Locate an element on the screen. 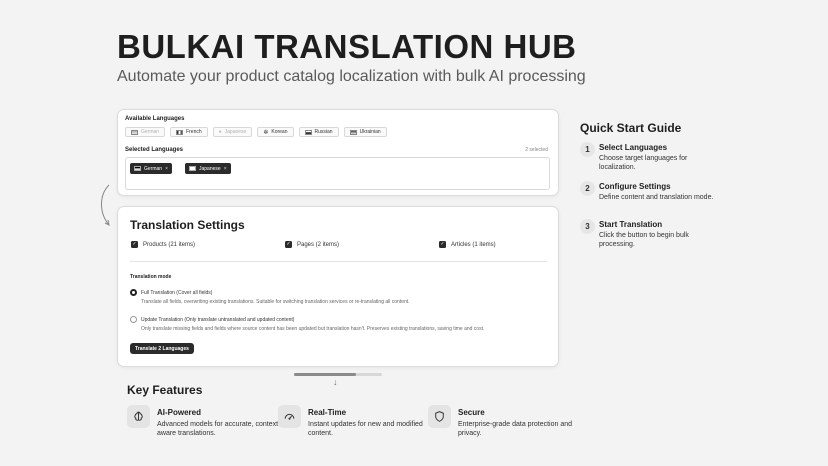 Image resolution: width=828 pixels, height=466 pixels. radio-selected-icon is located at coordinates (133, 292).